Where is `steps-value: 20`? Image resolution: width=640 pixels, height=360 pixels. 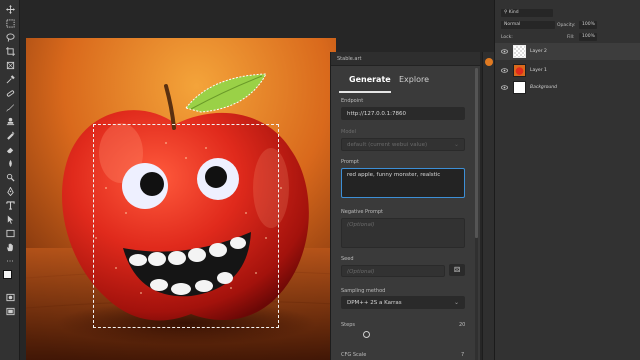
steps-value: 20 is located at coordinates (462, 325).